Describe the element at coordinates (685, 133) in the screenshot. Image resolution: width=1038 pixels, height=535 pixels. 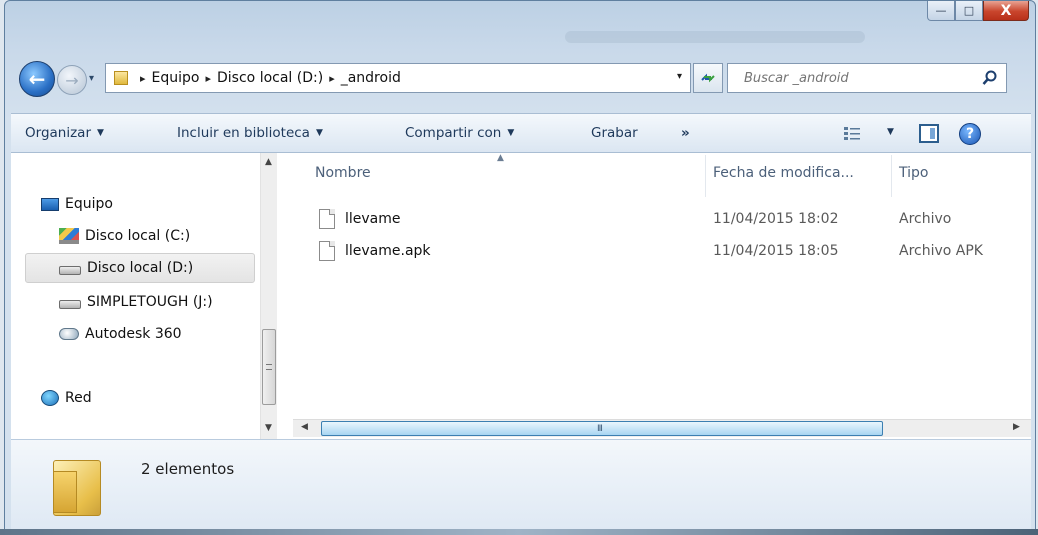
I see `more-commands-button: »` at that location.